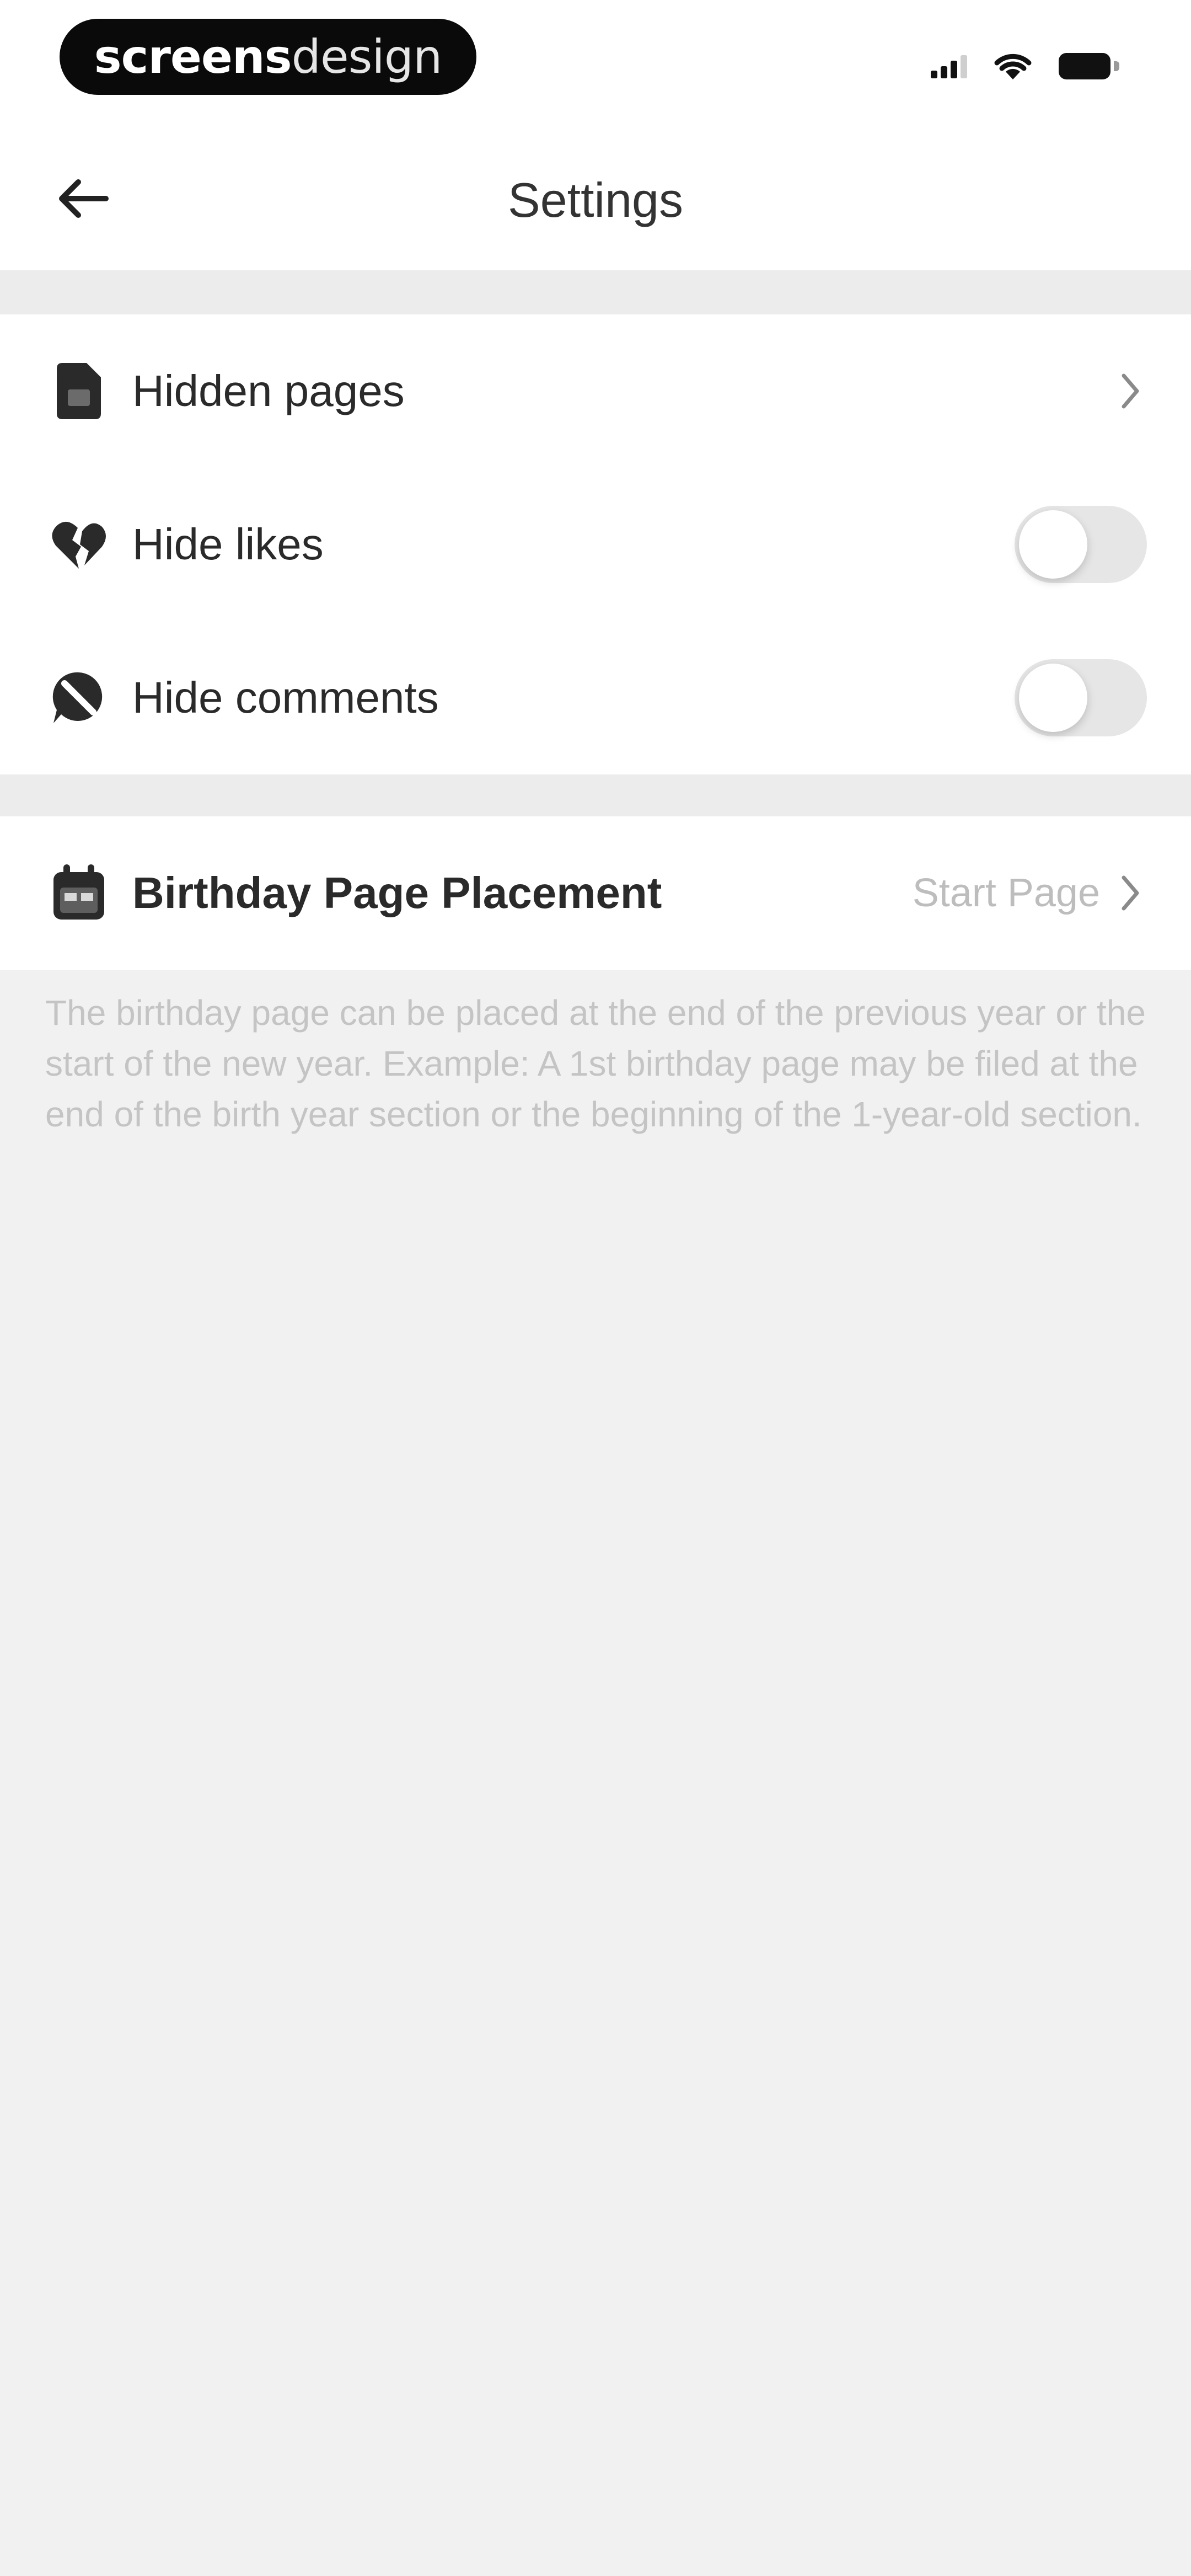  Describe the element at coordinates (79, 697) in the screenshot. I see `comment-off-icon` at that location.